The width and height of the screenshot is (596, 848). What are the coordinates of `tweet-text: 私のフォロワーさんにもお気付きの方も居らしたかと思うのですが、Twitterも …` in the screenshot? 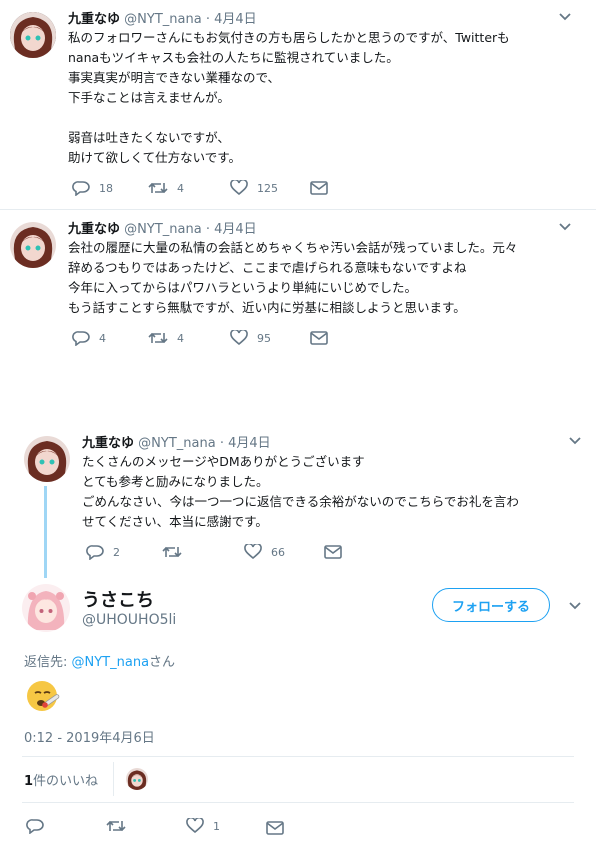 It's located at (289, 98).